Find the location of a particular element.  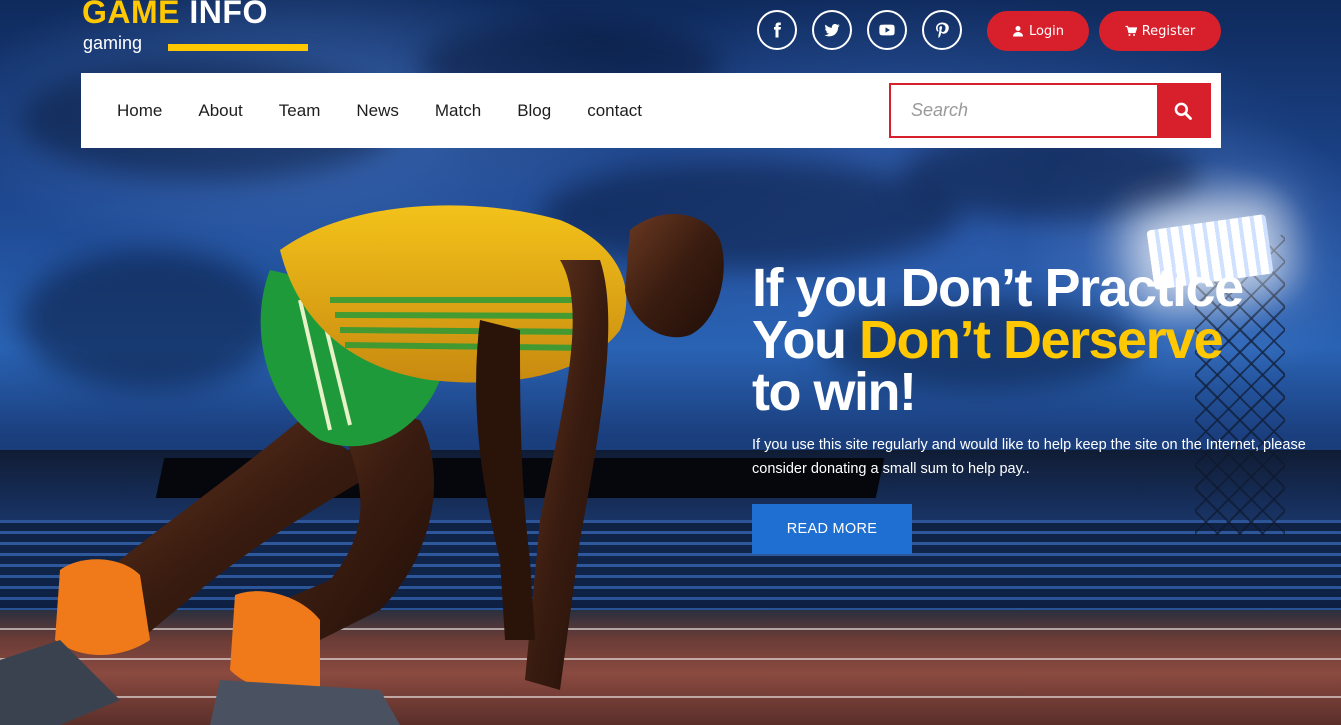

login-label: Login is located at coordinates (1046, 31).